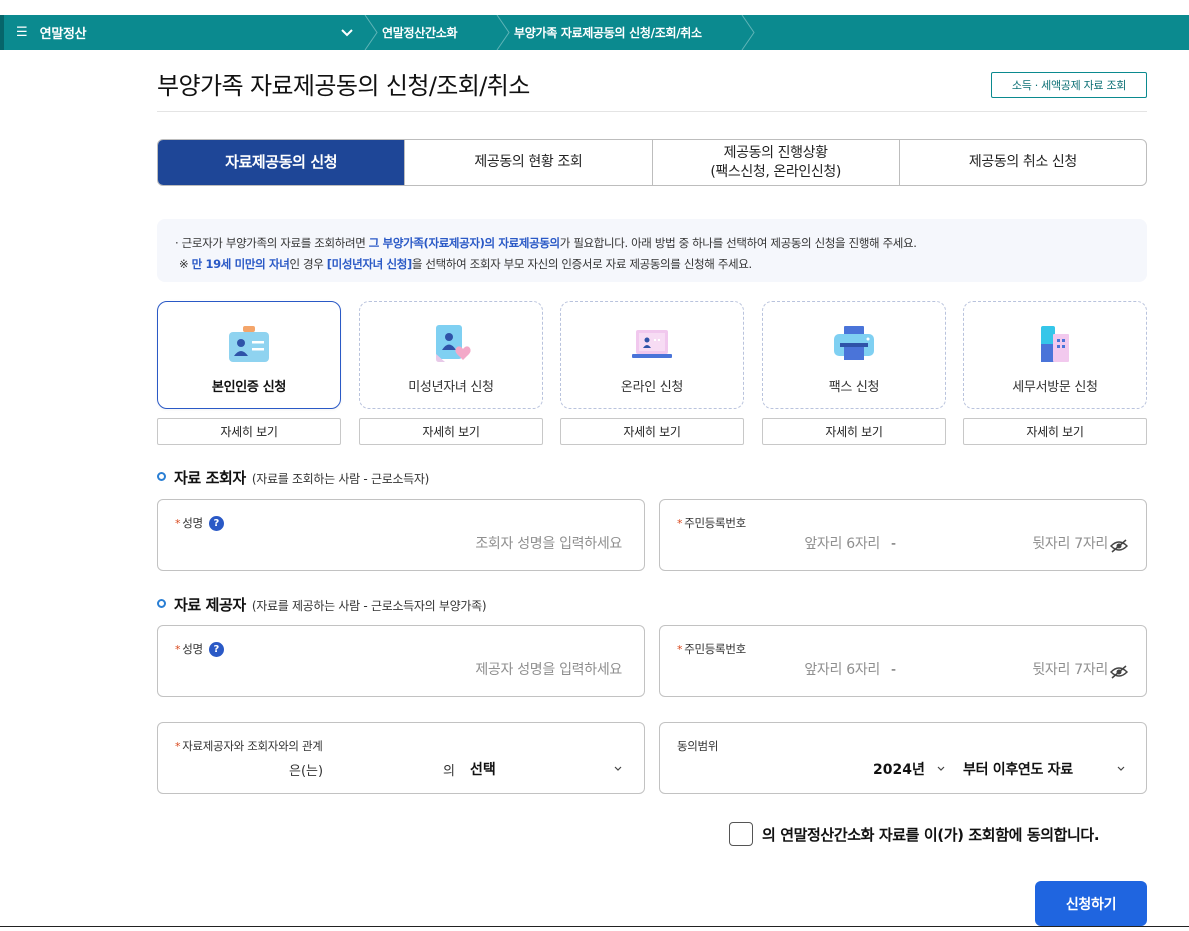 Image resolution: width=1189 pixels, height=931 pixels. Describe the element at coordinates (451, 431) in the screenshot. I see `detail-button-minor-child: 자세히 보기` at that location.